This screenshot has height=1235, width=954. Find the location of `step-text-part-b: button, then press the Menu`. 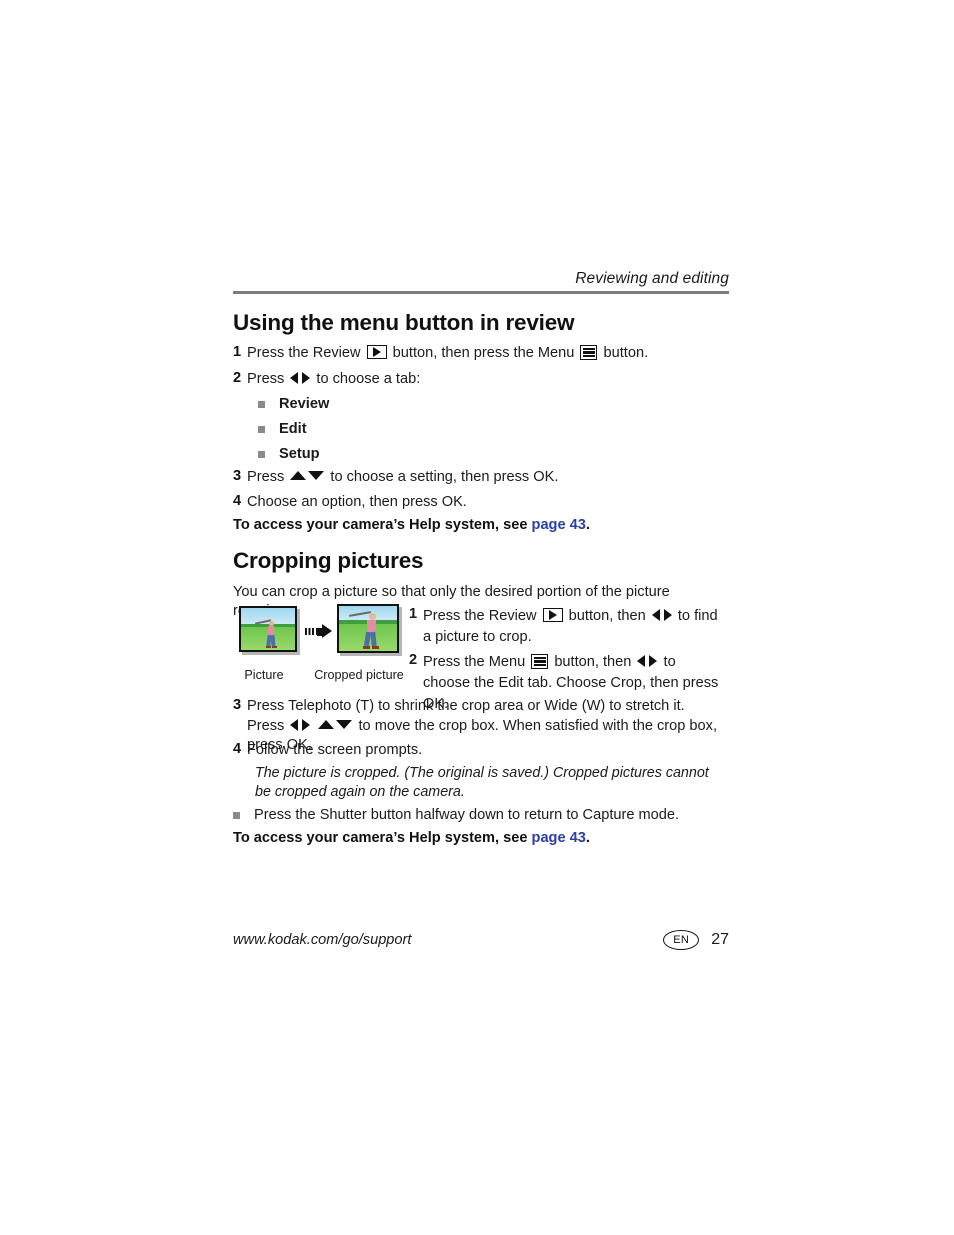

step-text-part-b: button, then press the Menu is located at coordinates (483, 353).